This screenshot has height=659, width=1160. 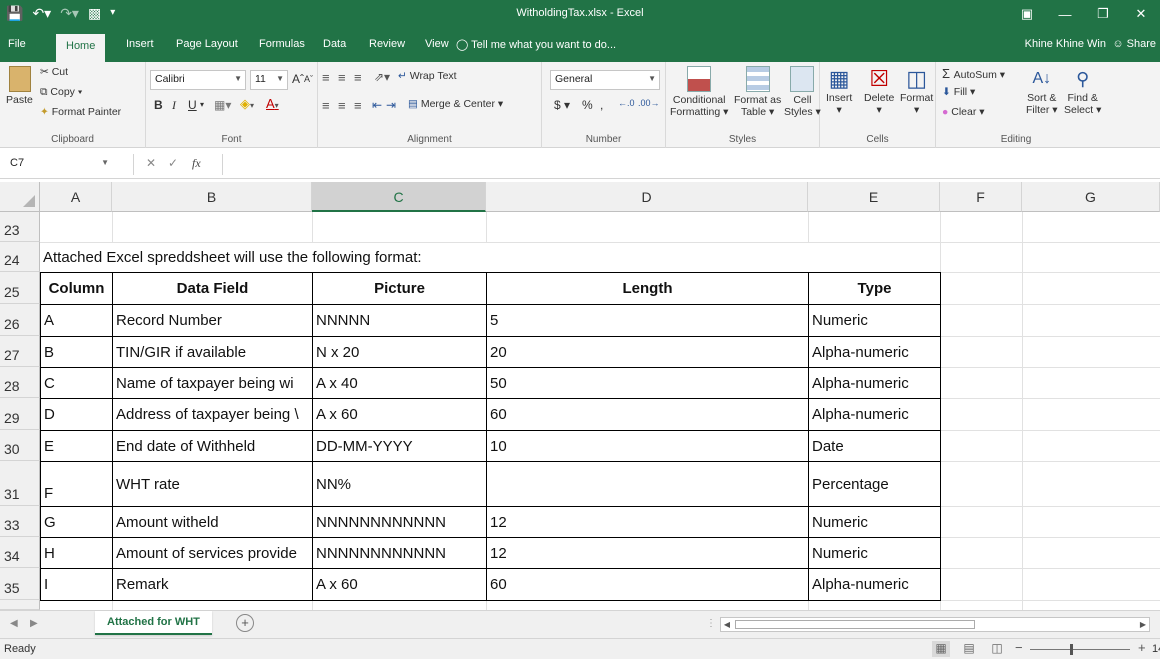 I want to click on increase-decimal-icon: ←.0, so click(x=626, y=103).